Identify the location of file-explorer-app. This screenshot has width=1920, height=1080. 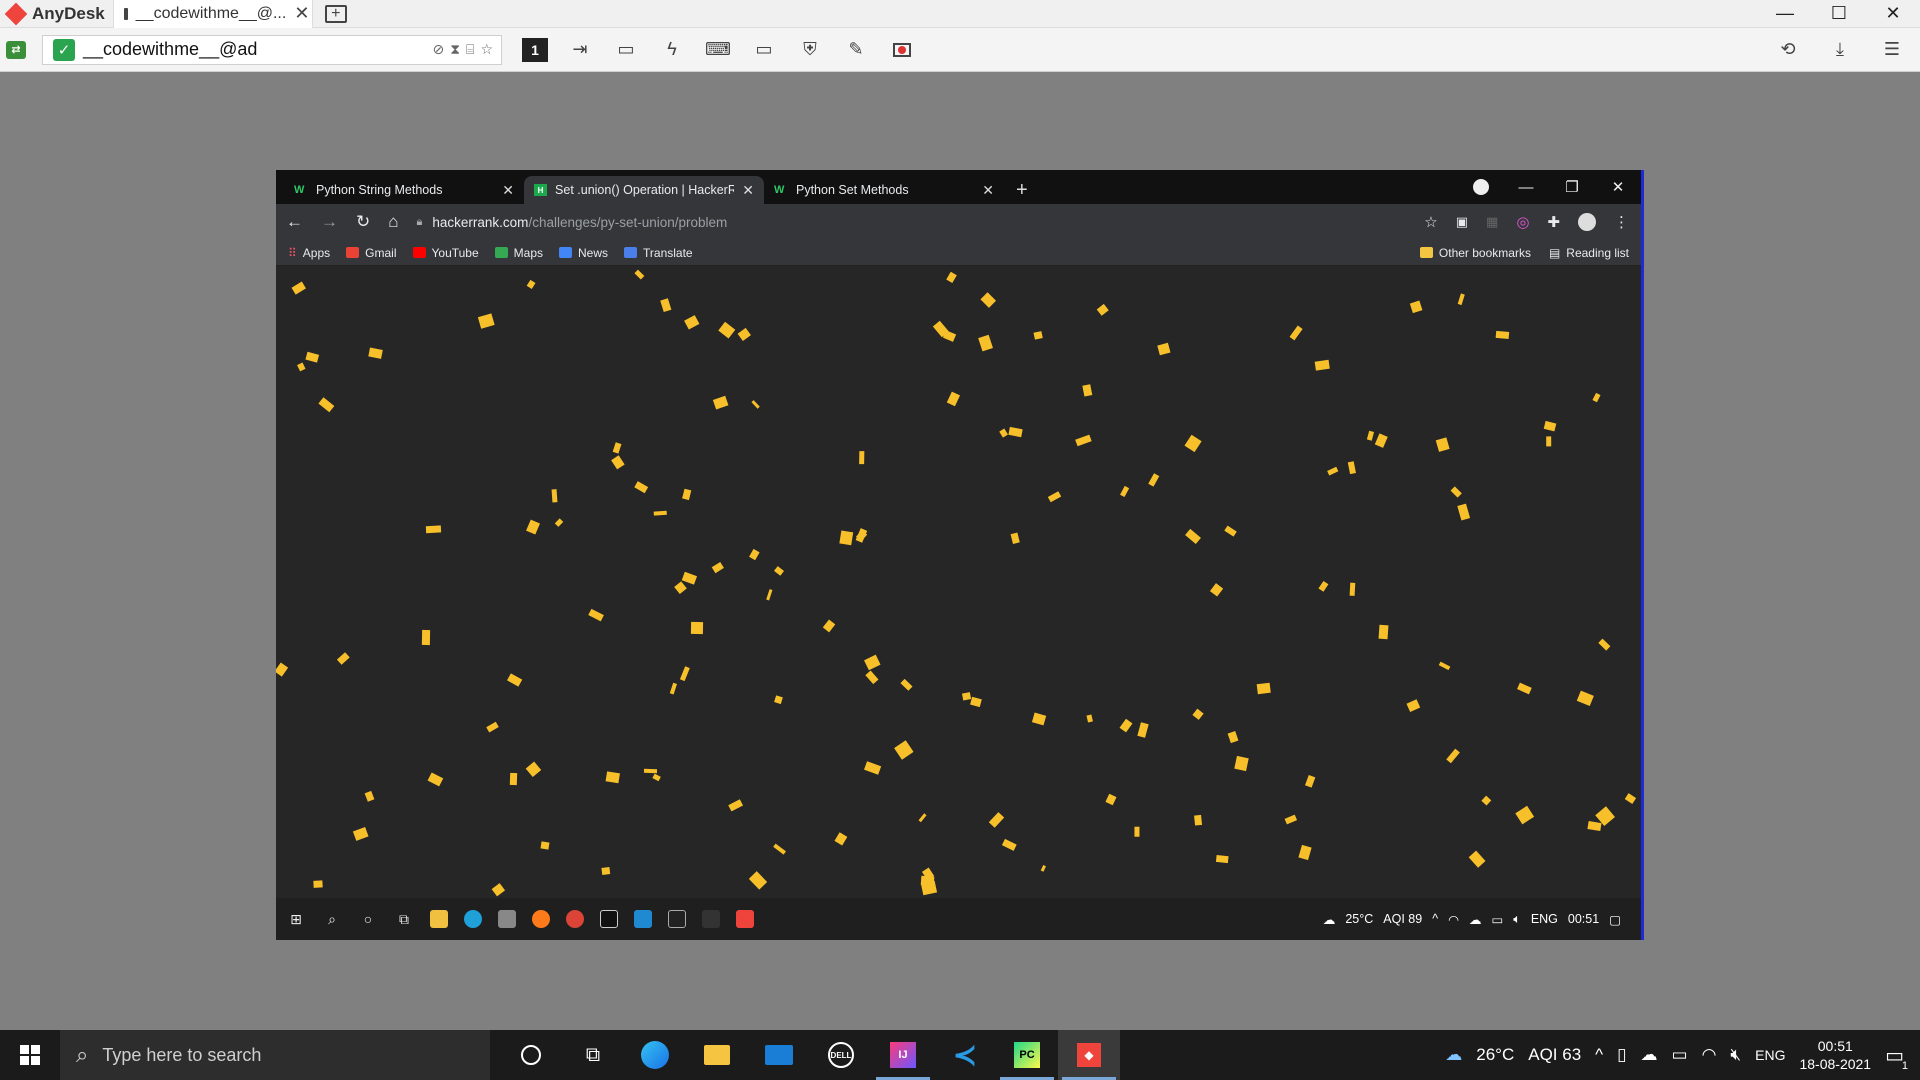
(717, 1055).